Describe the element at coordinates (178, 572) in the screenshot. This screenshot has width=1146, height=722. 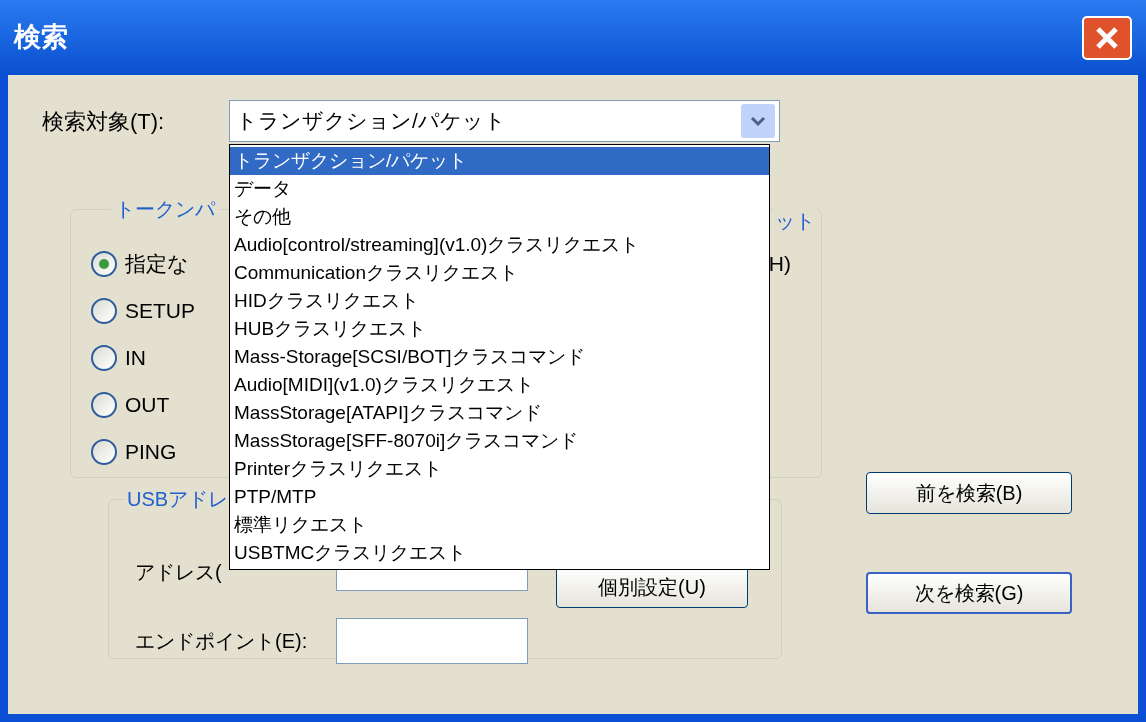
I see `field-label: アドレス(` at that location.